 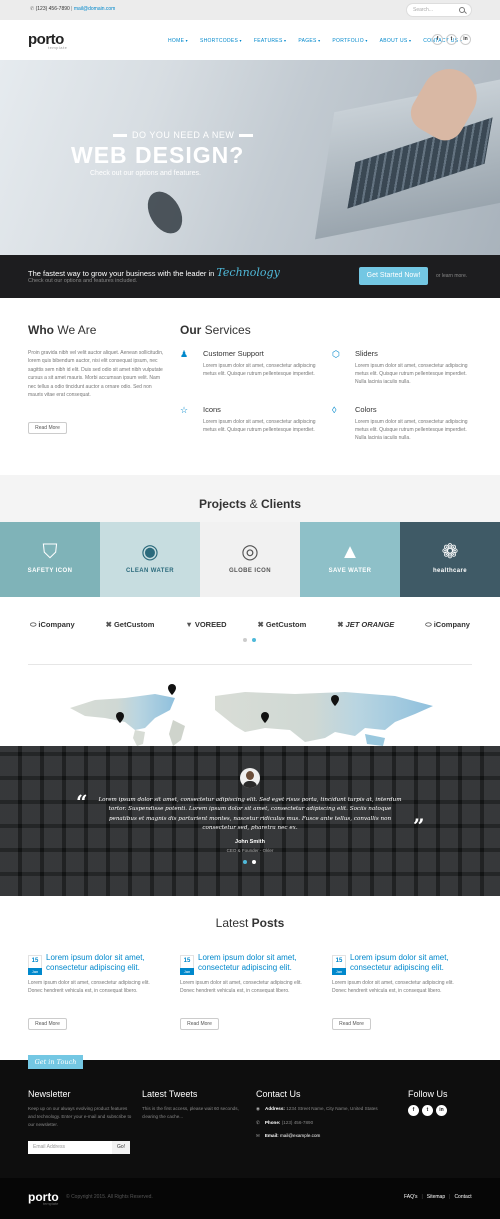 What do you see at coordinates (271, 1135) in the screenshot?
I see `email-label: Email:` at bounding box center [271, 1135].